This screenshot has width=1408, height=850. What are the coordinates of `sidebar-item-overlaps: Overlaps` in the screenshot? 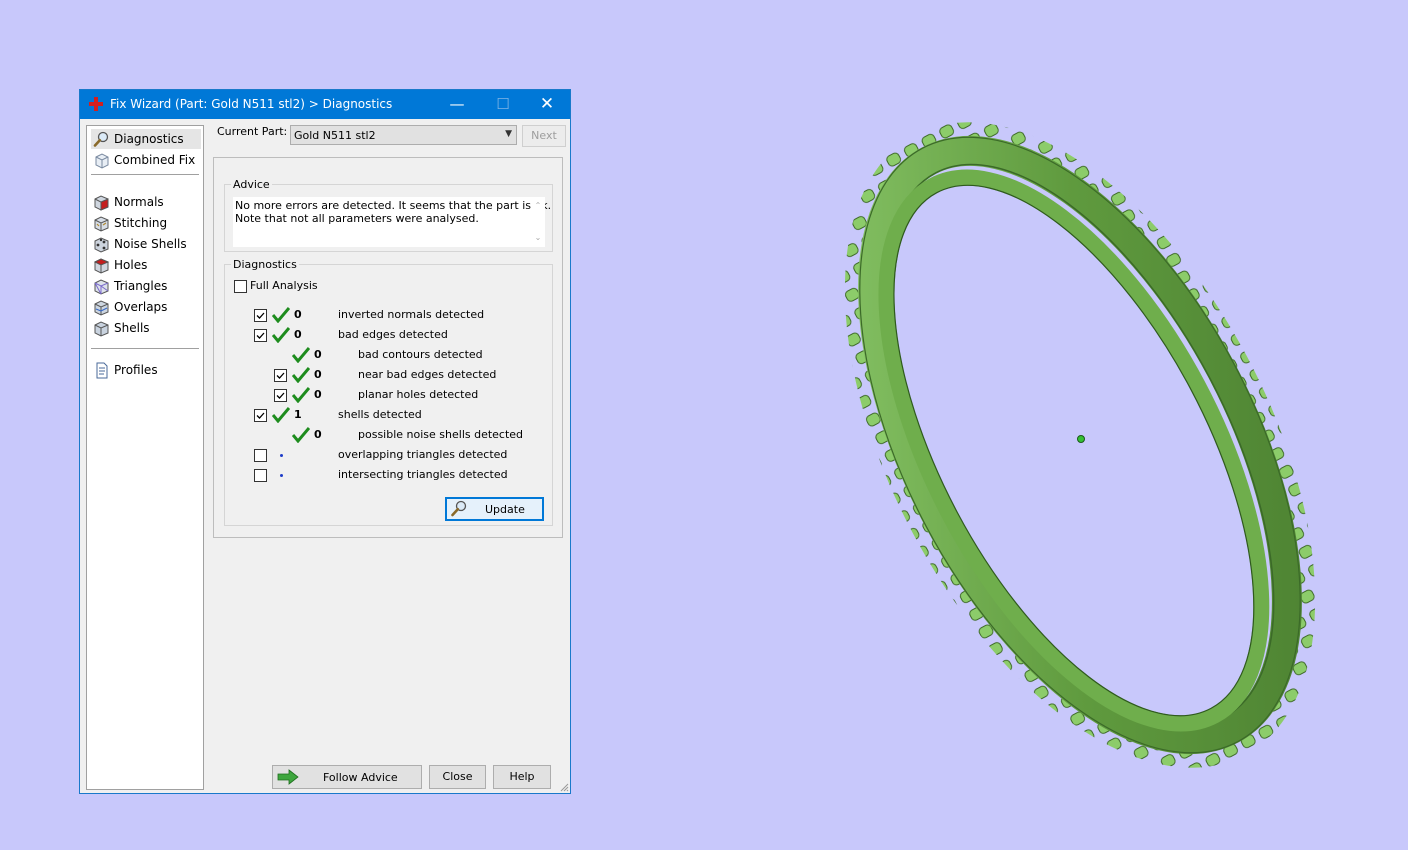 It's located at (146, 307).